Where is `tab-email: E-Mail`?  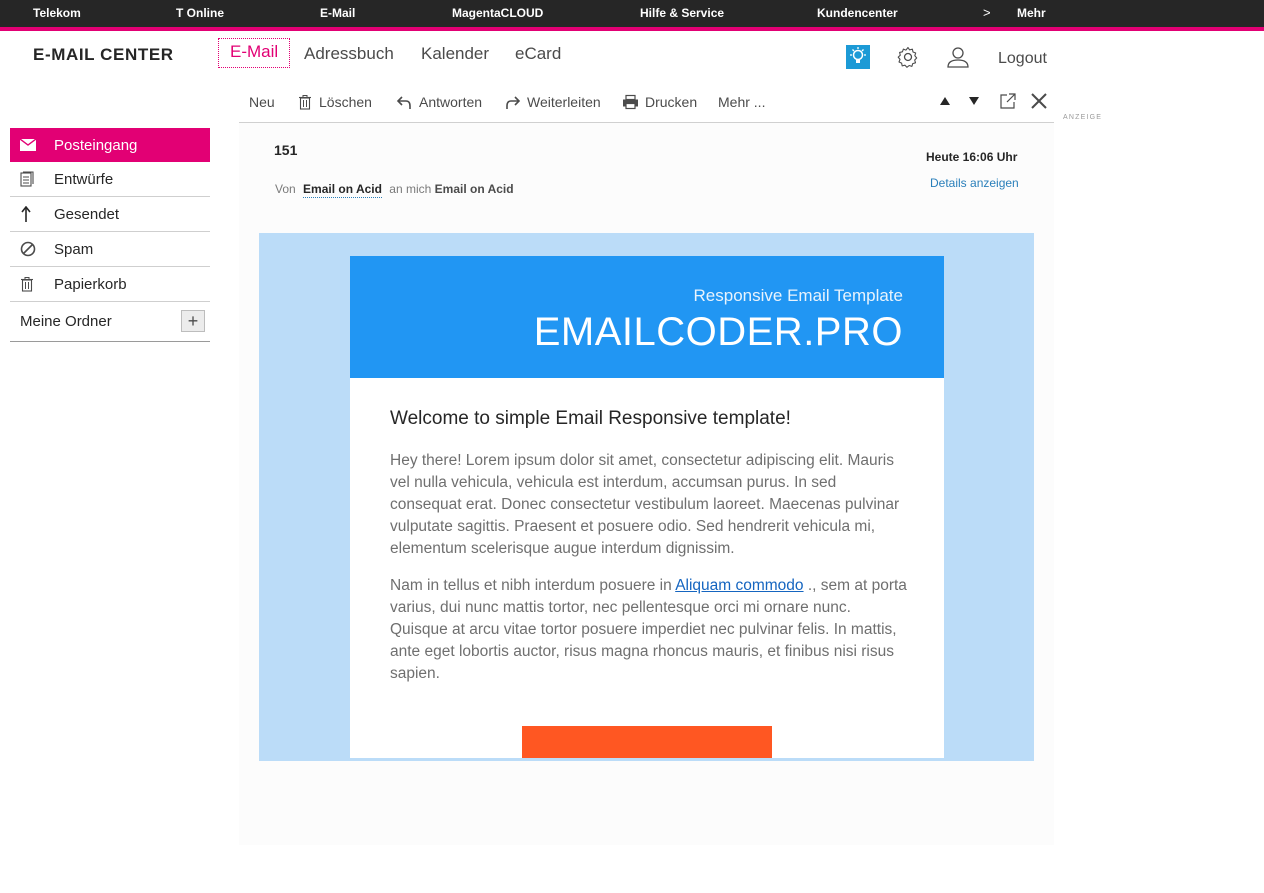
tab-email: E-Mail is located at coordinates (254, 53).